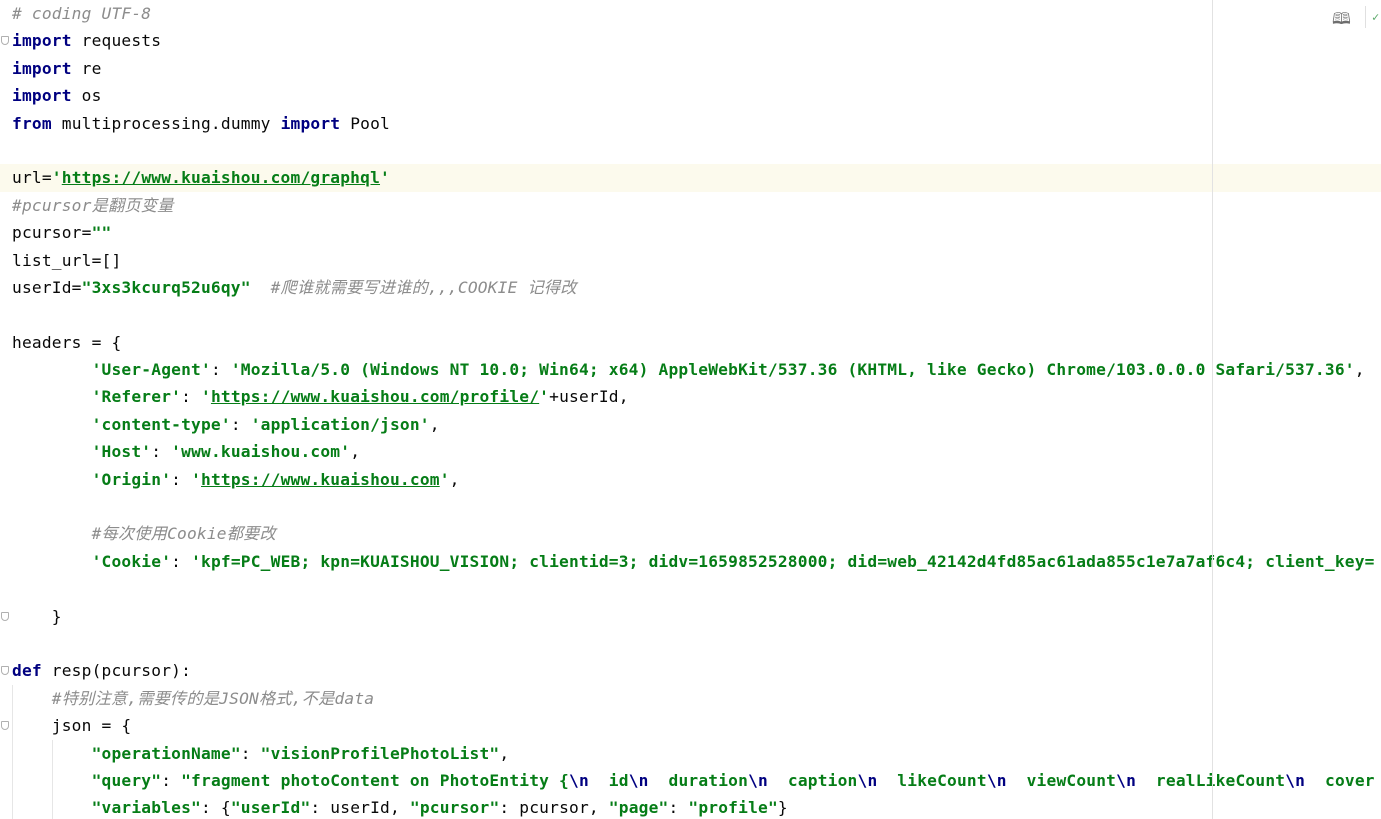  I want to click on string-token: viewCount, so click(1061, 780).